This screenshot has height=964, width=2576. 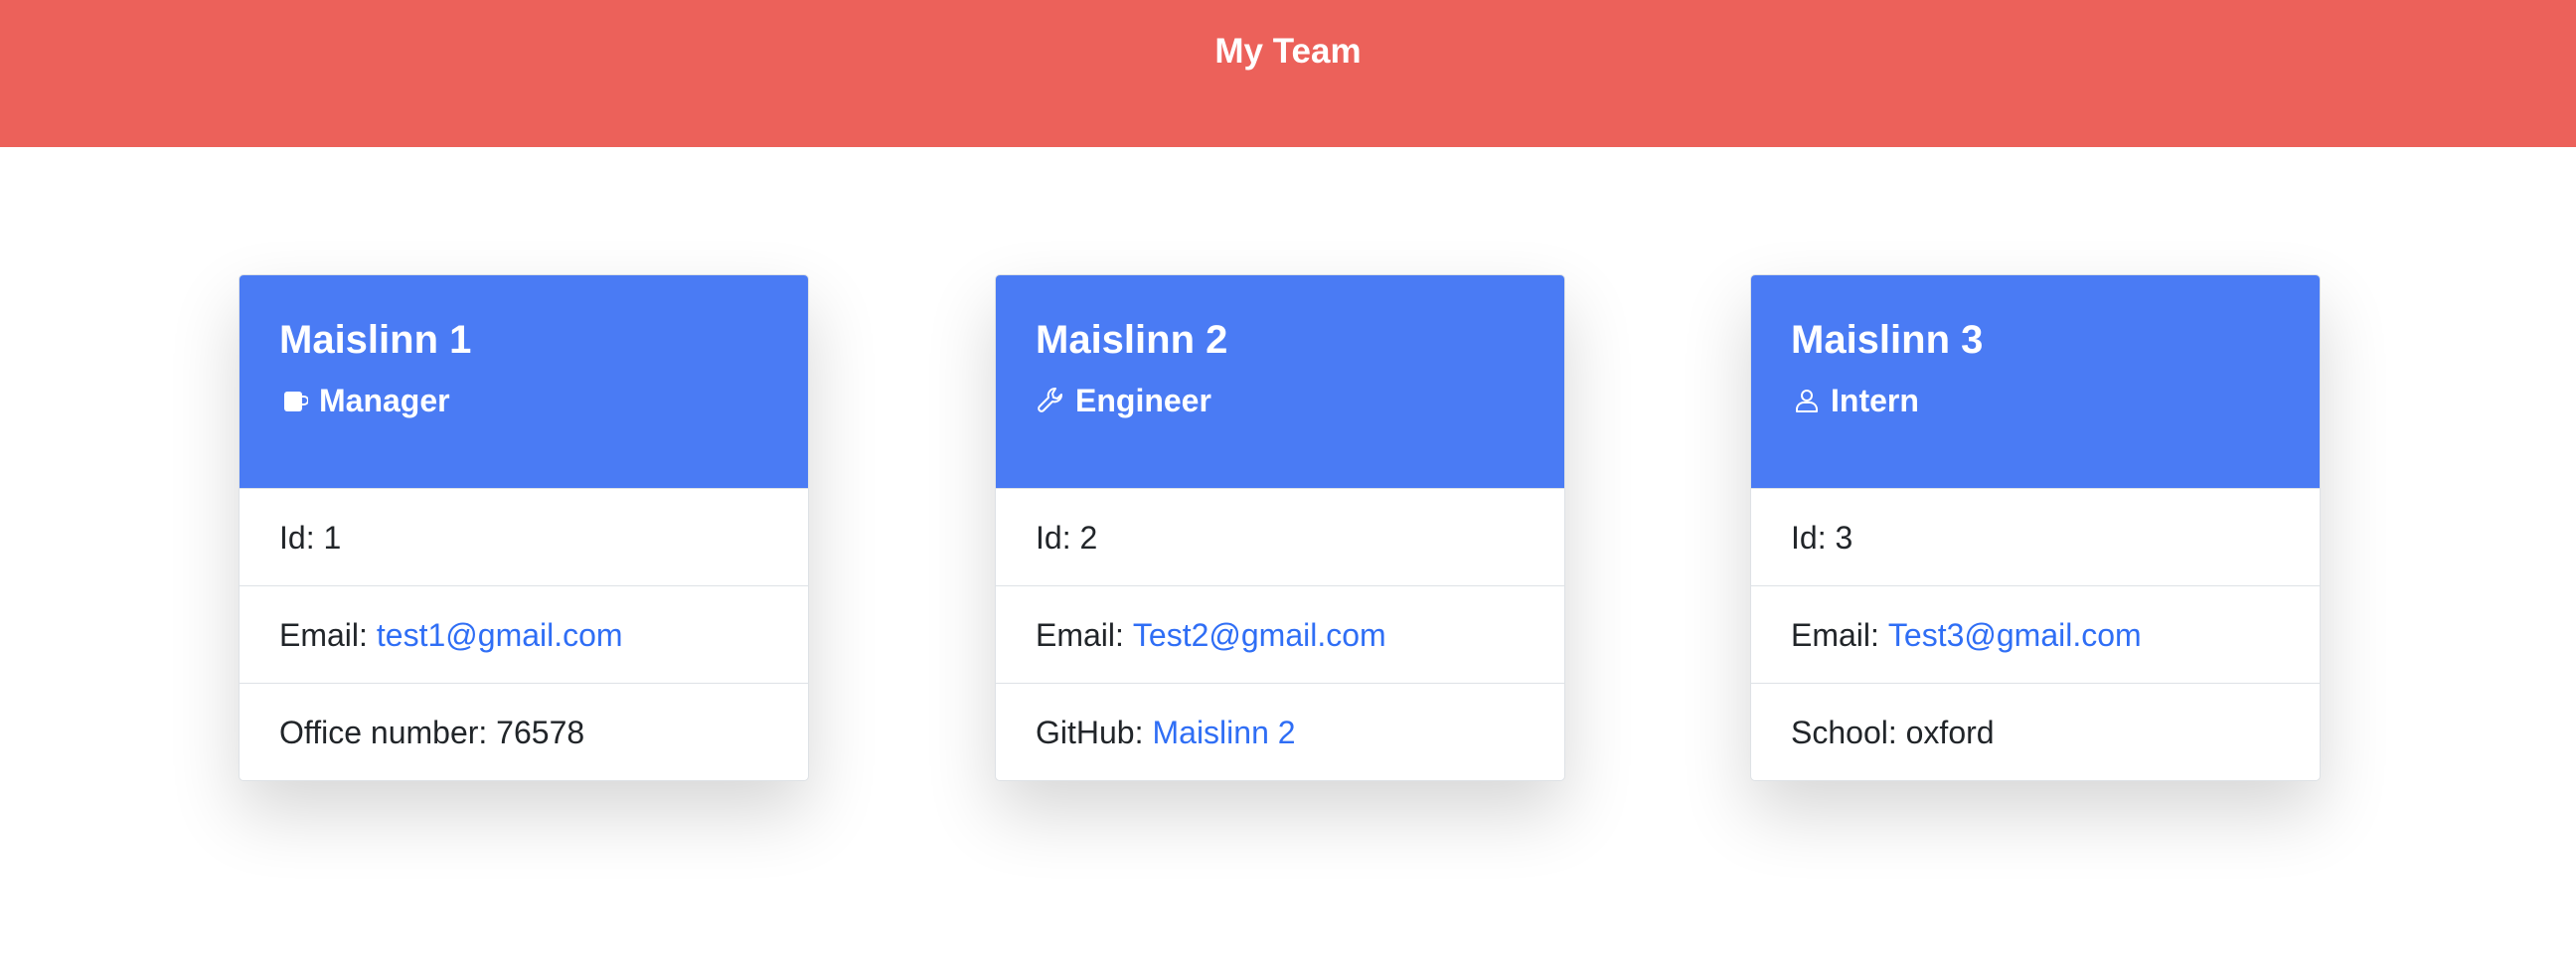 What do you see at coordinates (432, 732) in the screenshot?
I see `office-number-label: Office number: 76578` at bounding box center [432, 732].